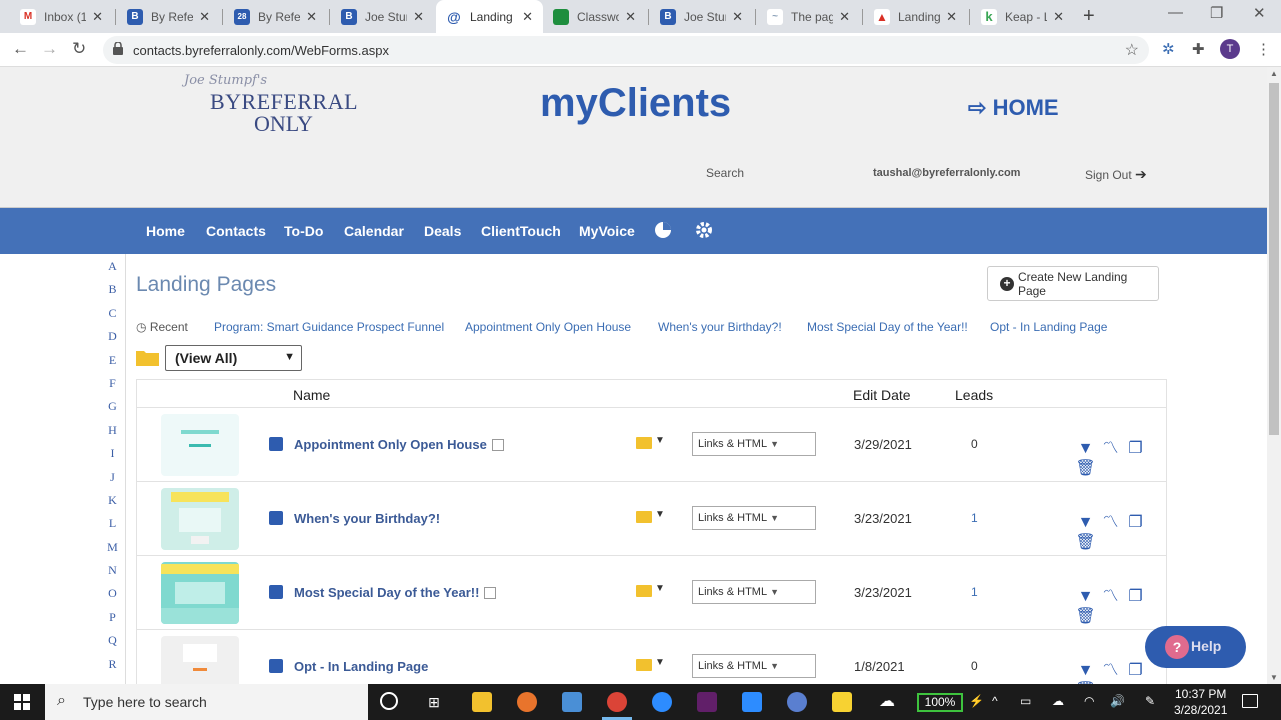 The image size is (1281, 720). I want to click on scrollbar-thumb, so click(1274, 259).